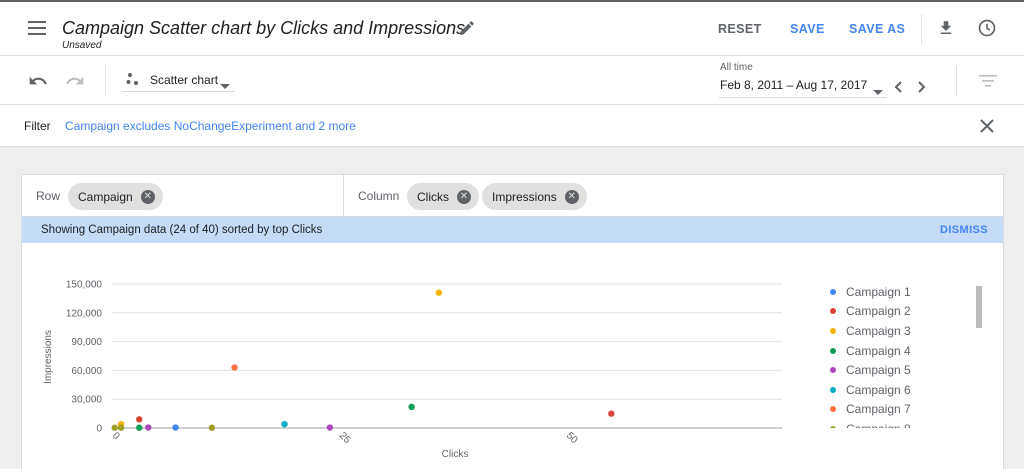  Describe the element at coordinates (921, 29) in the screenshot. I see `header-divider` at that location.